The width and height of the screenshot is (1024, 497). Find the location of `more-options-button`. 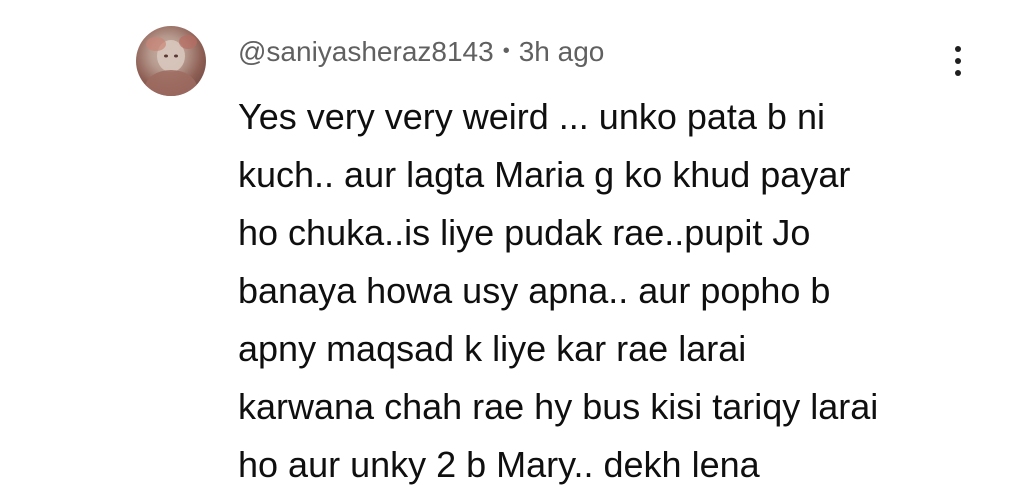

more-options-button is located at coordinates (958, 61).